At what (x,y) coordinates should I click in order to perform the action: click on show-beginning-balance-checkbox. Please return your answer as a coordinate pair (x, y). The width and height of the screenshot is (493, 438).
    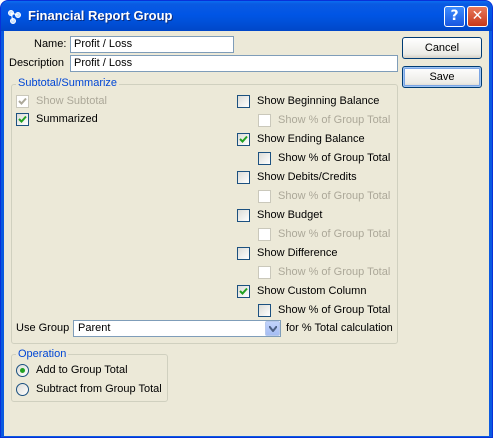
    Looking at the image, I should click on (243, 101).